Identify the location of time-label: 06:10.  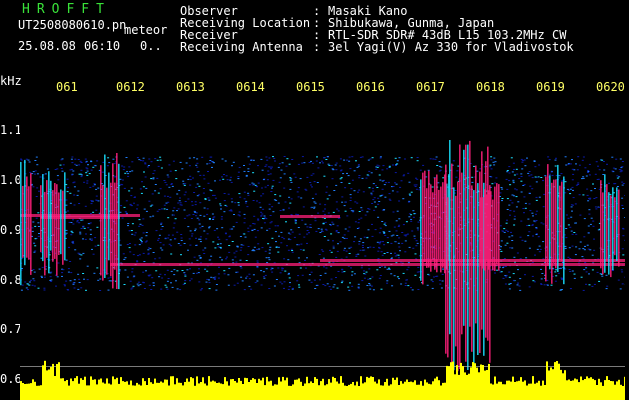
(102, 46).